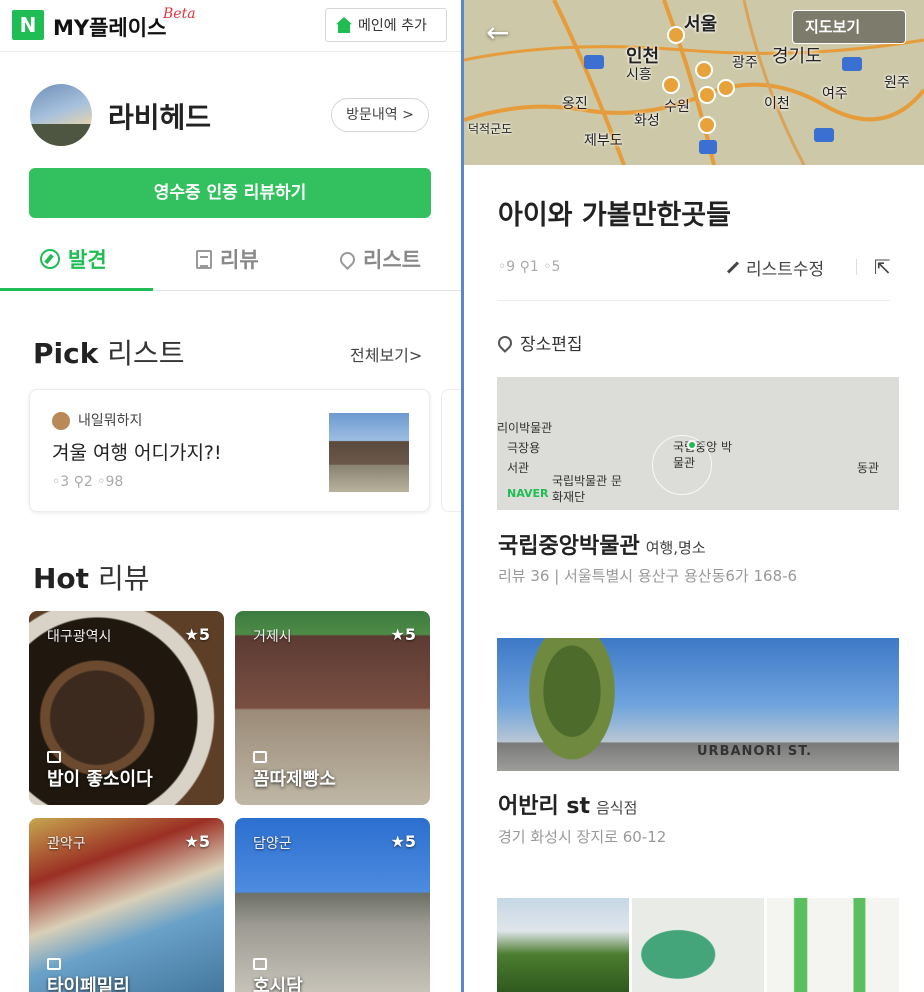  What do you see at coordinates (882, 267) in the screenshot?
I see `share-icon: ⇱` at bounding box center [882, 267].